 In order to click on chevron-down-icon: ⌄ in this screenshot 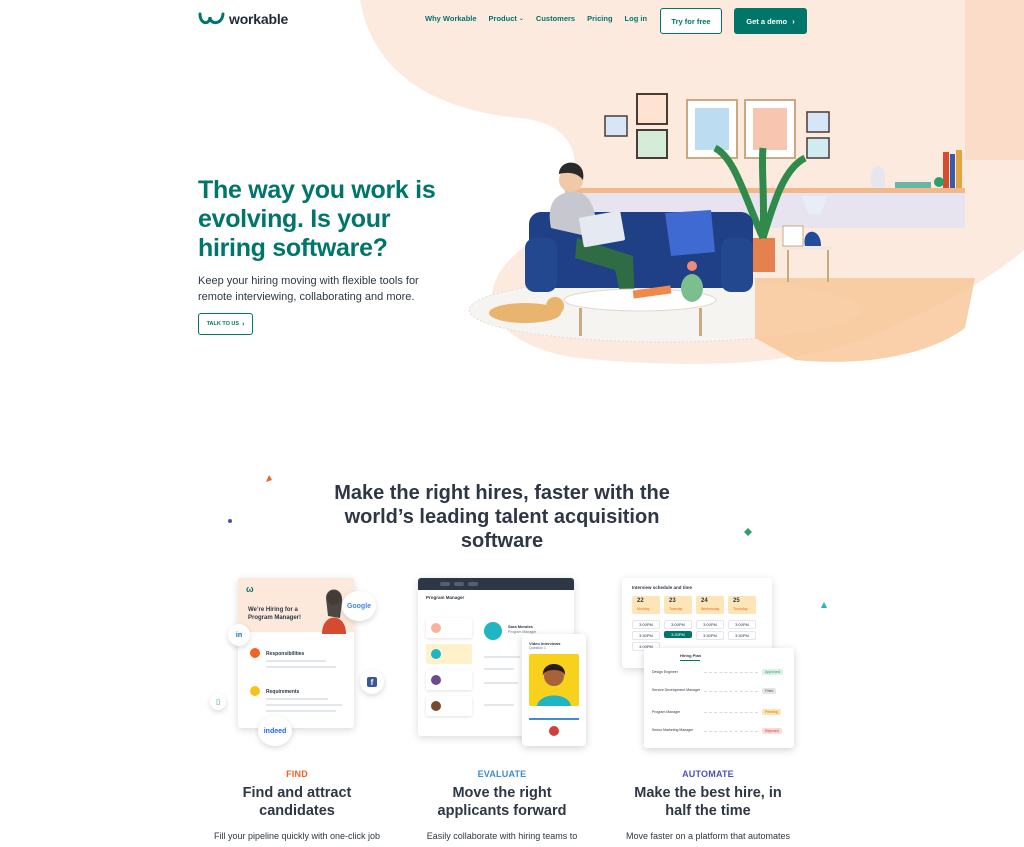, I will do `click(521, 19)`.